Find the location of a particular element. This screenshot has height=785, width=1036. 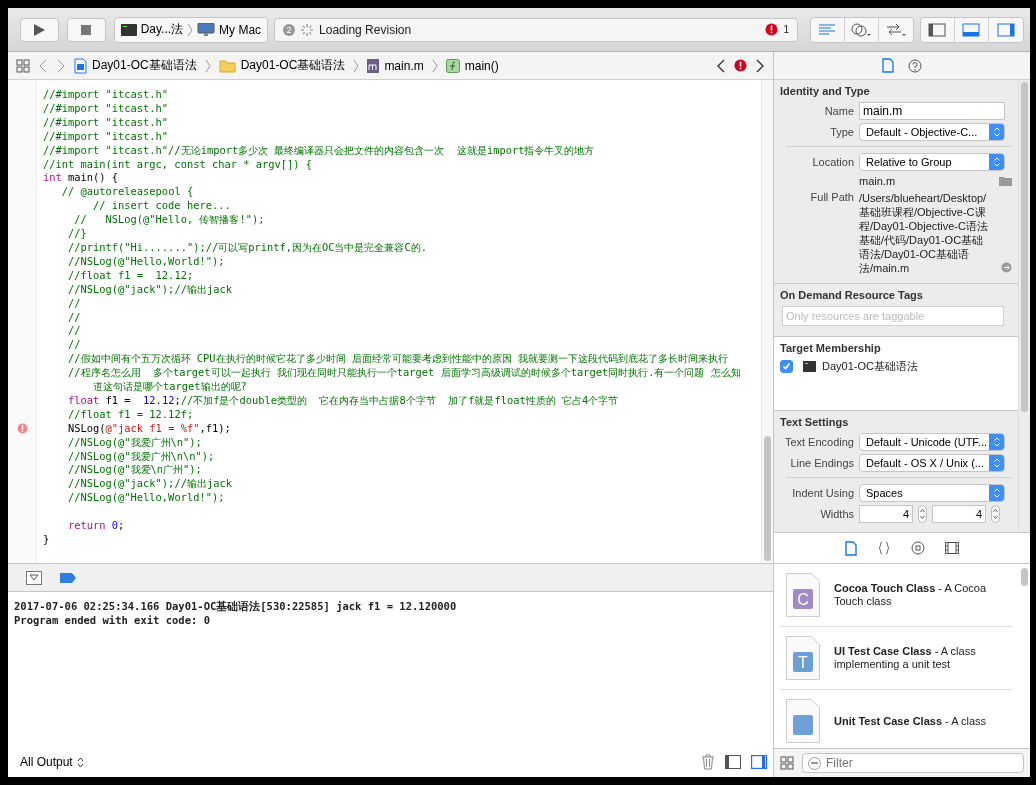

code-line: int main() { is located at coordinates (81, 178).